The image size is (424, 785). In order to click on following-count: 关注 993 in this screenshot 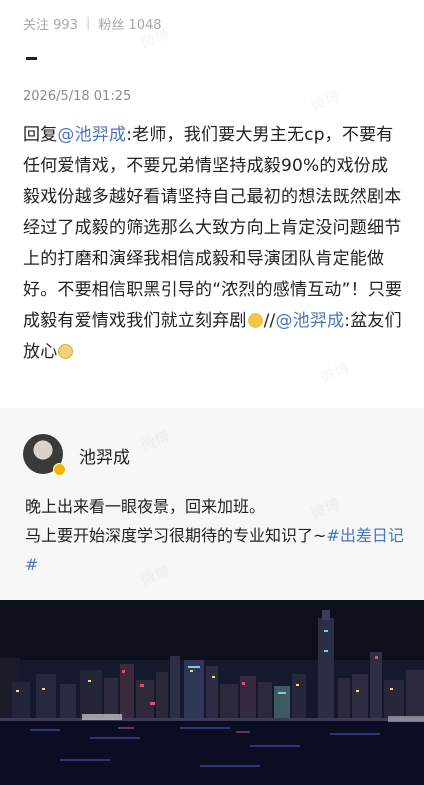, I will do `click(50, 23)`.